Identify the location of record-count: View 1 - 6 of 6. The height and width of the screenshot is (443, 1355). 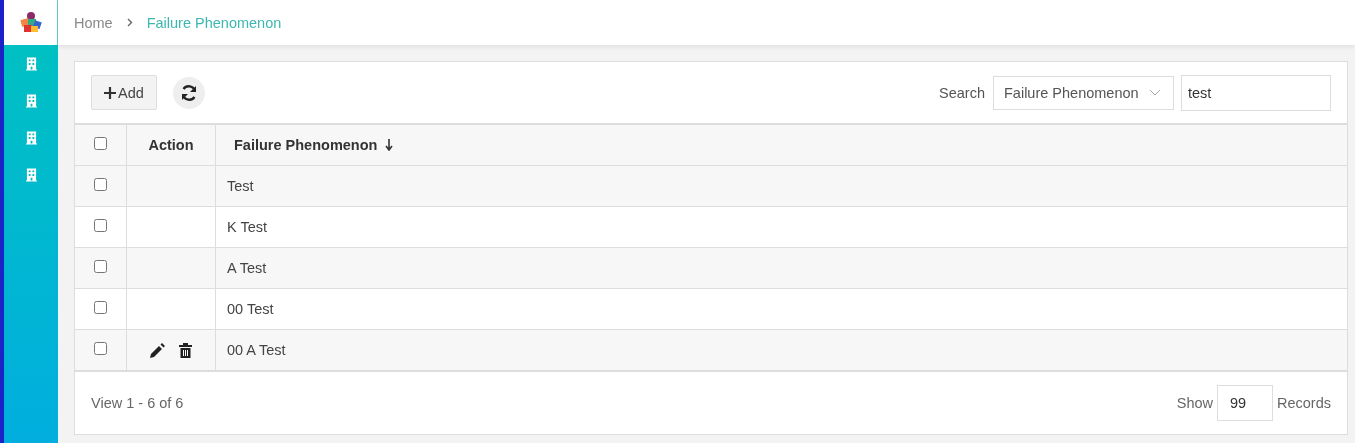
(137, 403).